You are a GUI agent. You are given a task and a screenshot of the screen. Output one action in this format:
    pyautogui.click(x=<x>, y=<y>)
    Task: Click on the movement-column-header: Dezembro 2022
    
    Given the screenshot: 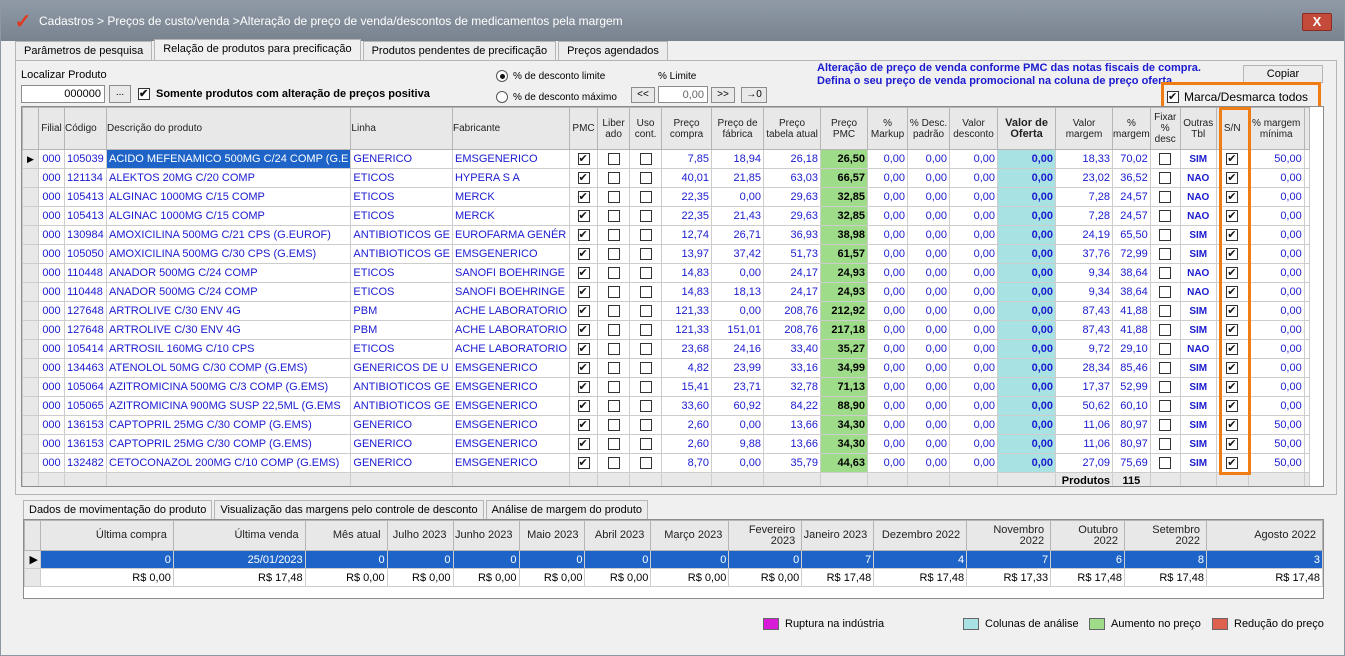 What is the action you would take?
    pyautogui.click(x=920, y=535)
    